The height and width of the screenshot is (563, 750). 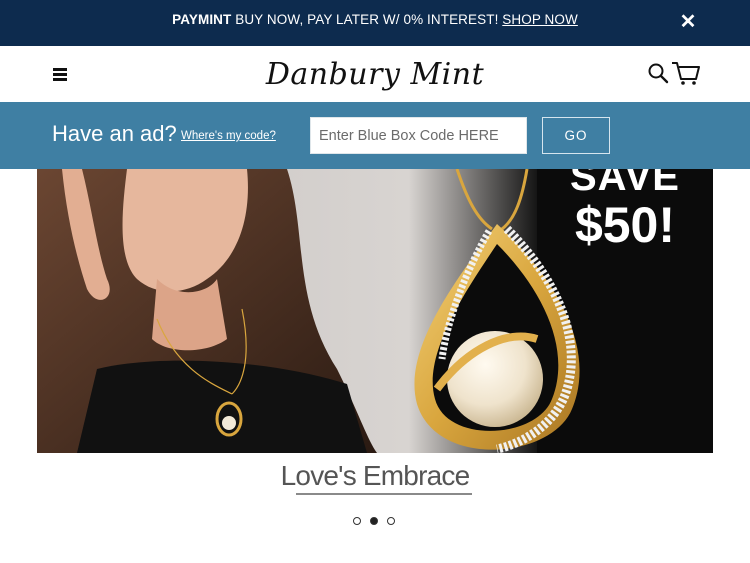 What do you see at coordinates (625, 184) in the screenshot?
I see `offer-line-1: SAVE` at bounding box center [625, 184].